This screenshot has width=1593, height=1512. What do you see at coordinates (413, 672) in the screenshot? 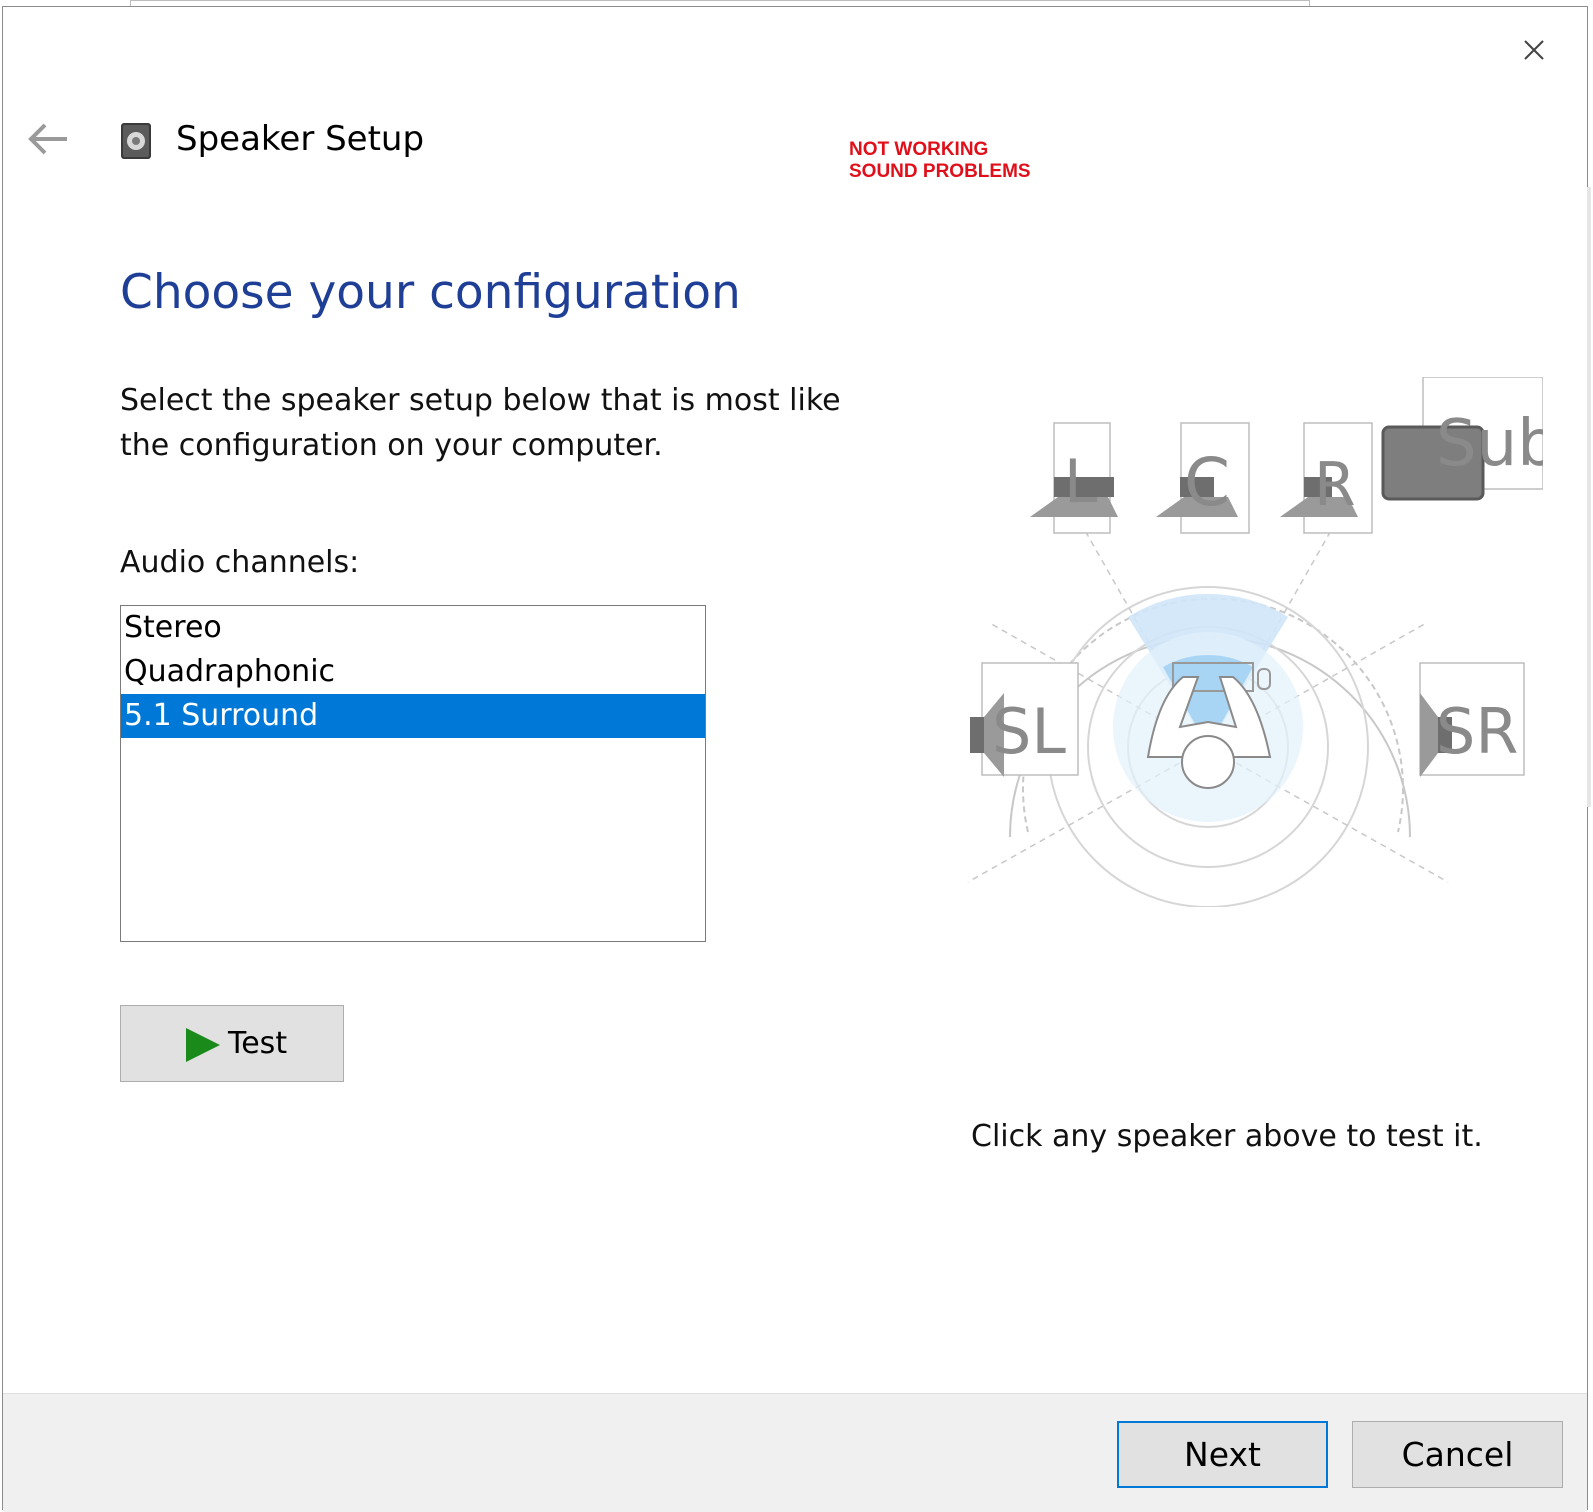
I see `channel-option-quadraphonic: Quadraphonic` at bounding box center [413, 672].